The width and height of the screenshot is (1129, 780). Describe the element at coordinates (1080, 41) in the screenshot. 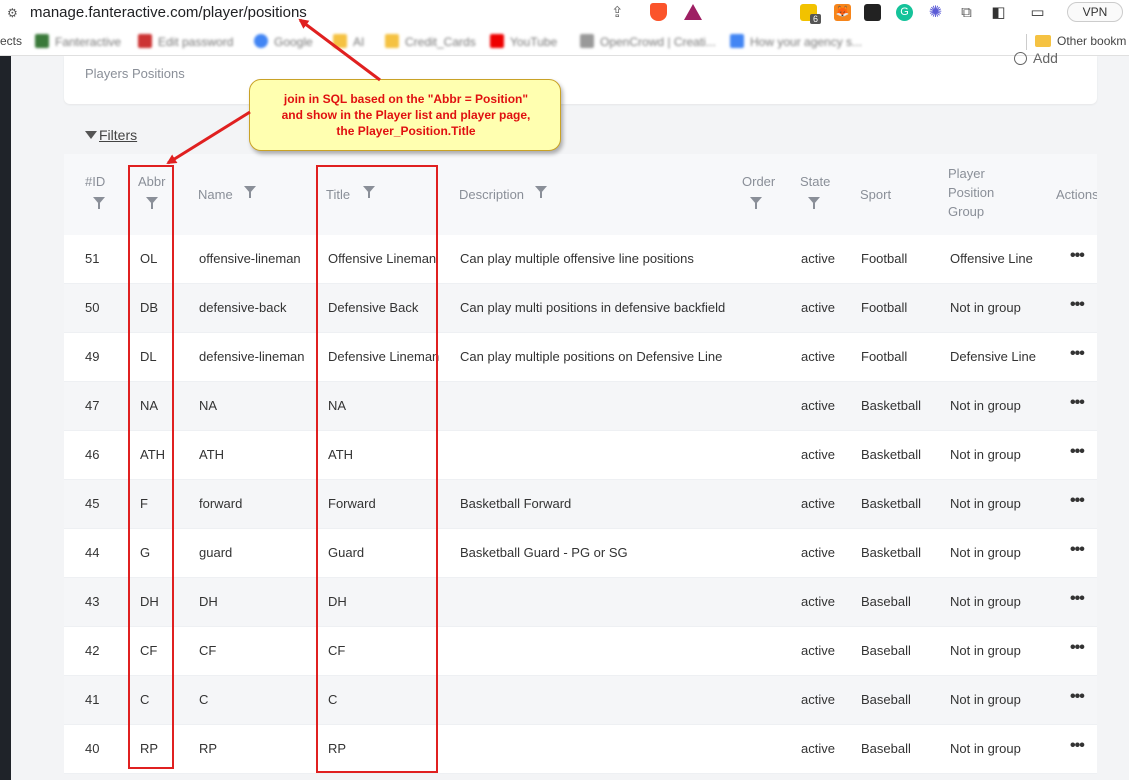

I see `other-bookmarks: Other bookm` at that location.